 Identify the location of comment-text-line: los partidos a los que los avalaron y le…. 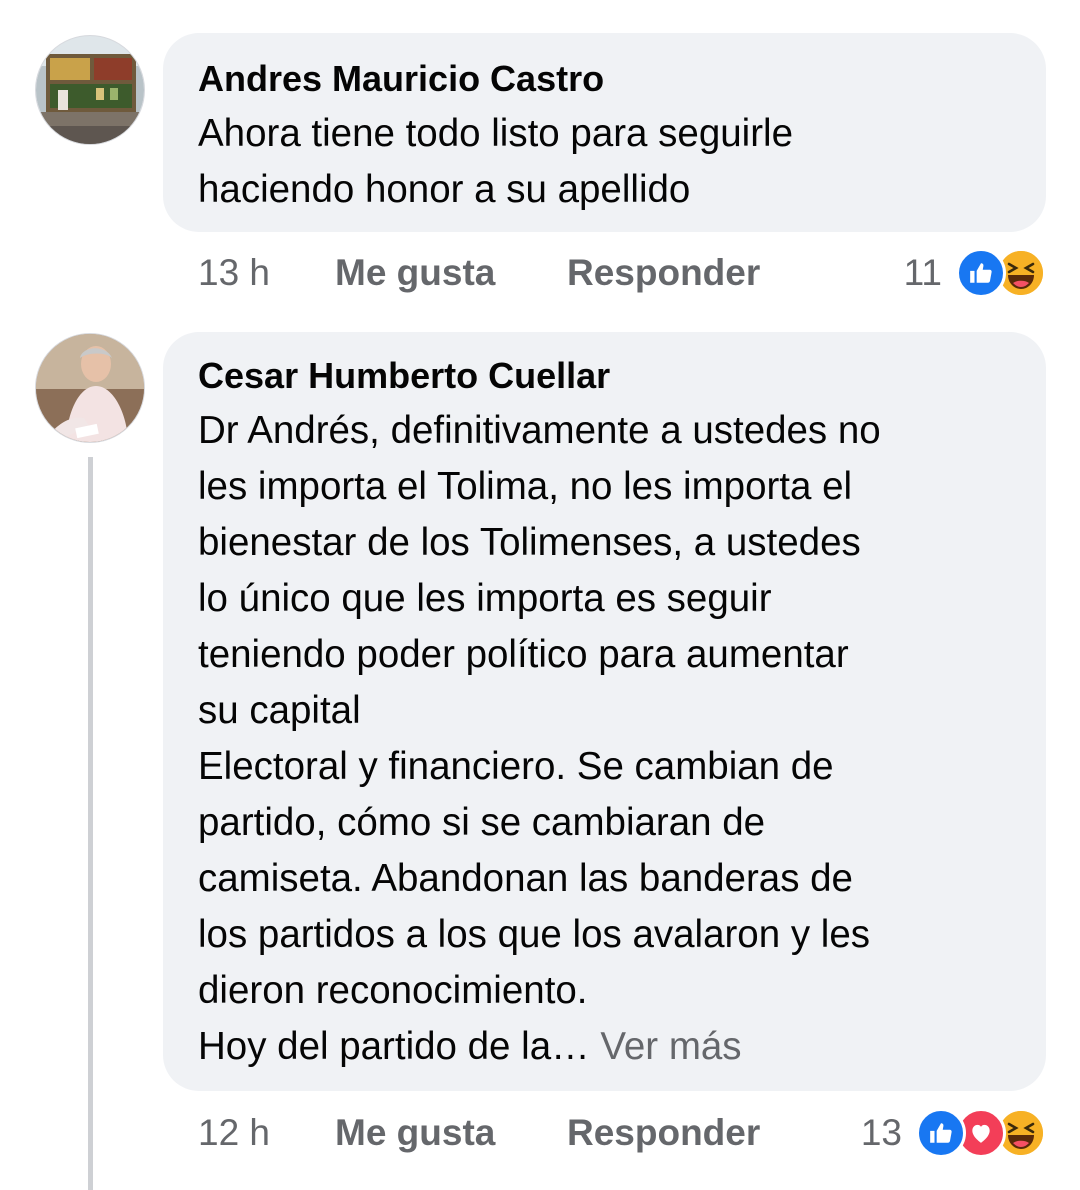
(534, 934).